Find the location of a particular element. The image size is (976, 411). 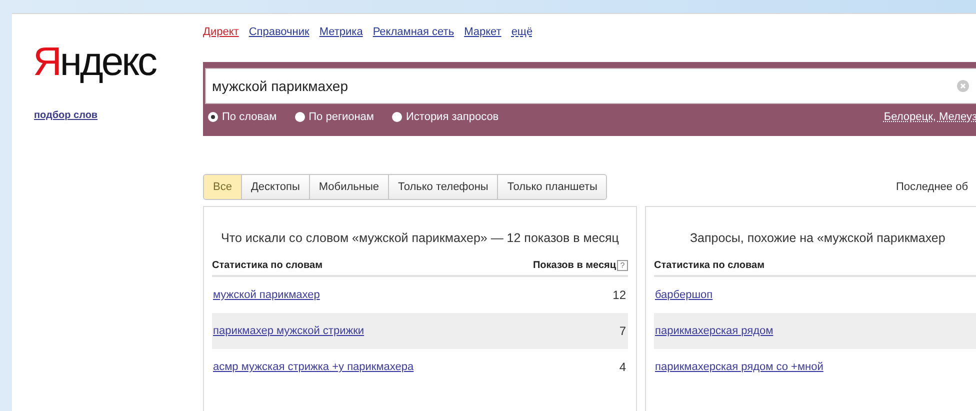

service-link: подбор слов is located at coordinates (66, 115).